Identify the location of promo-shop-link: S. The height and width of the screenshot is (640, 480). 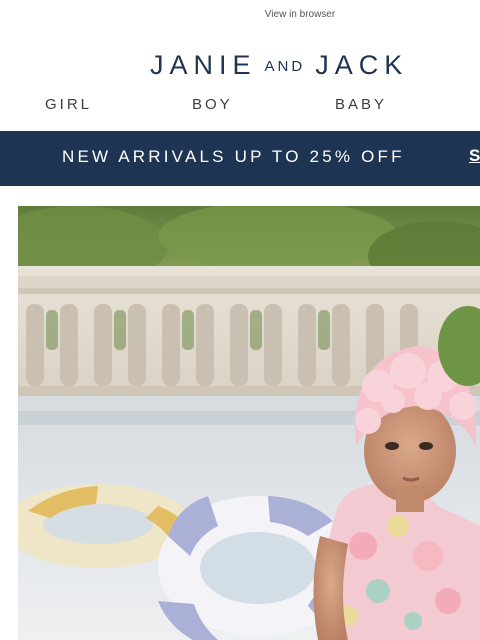
(474, 156).